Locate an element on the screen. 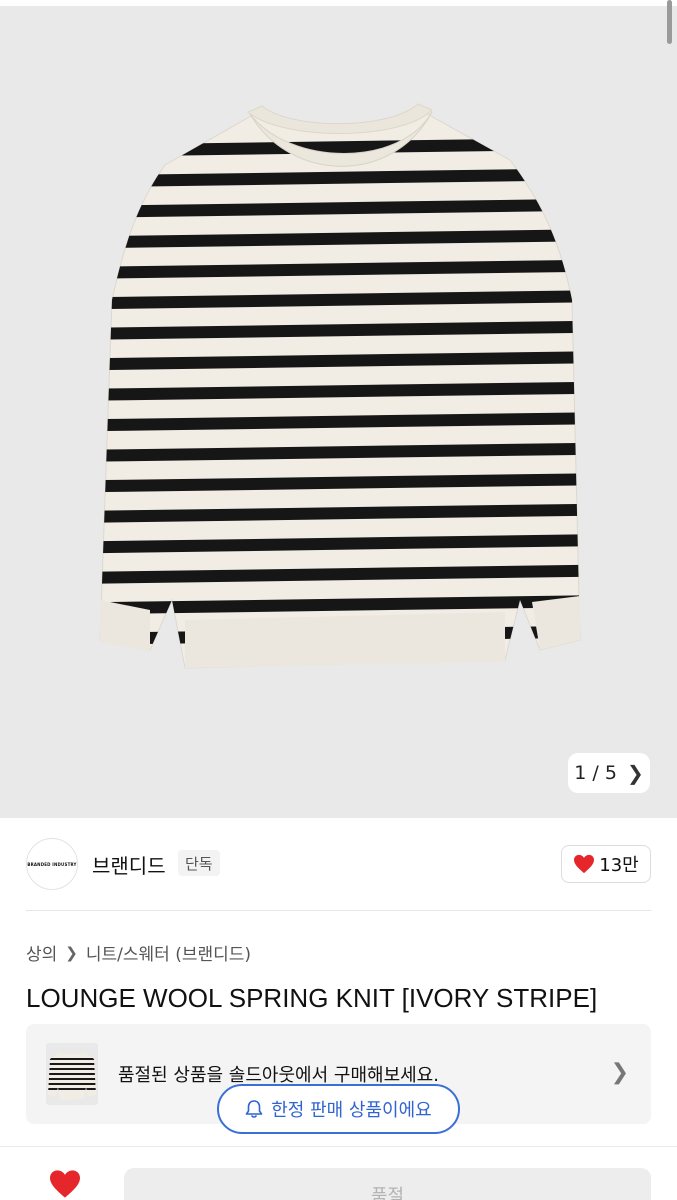 The image size is (677, 1200). divider is located at coordinates (338, 910).